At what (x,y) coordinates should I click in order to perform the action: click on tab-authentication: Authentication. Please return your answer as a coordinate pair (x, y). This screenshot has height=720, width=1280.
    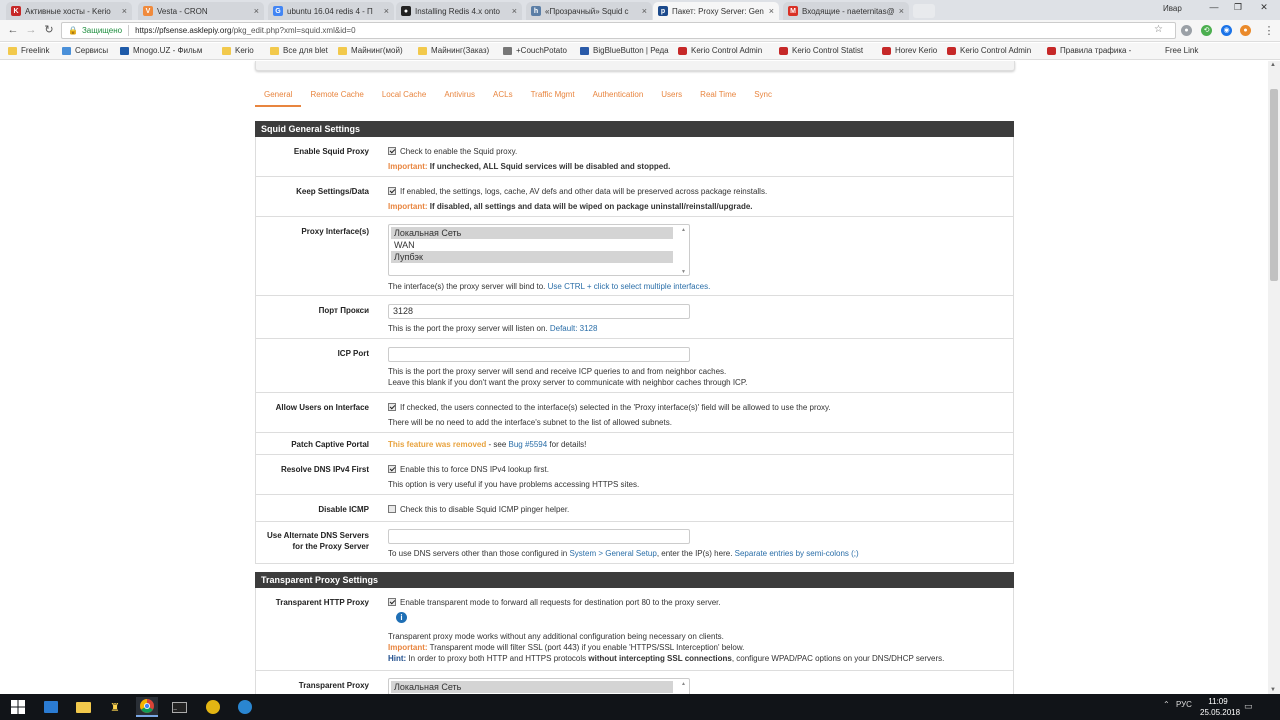
    Looking at the image, I should click on (618, 98).